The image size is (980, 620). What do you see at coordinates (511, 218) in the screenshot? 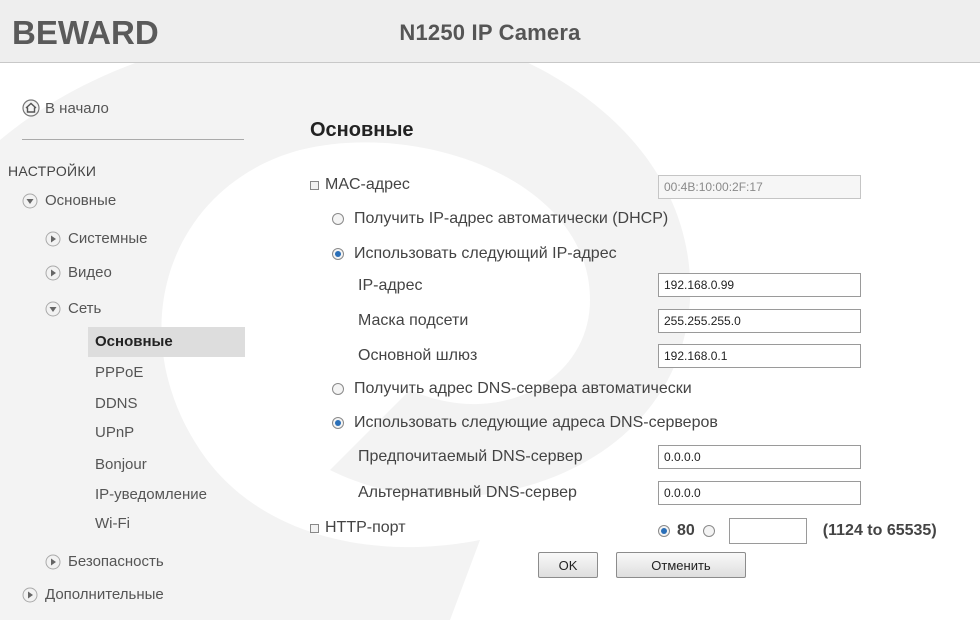
I see `dhcp-label: Получить IP-адрес автоматически (DHCP)` at bounding box center [511, 218].